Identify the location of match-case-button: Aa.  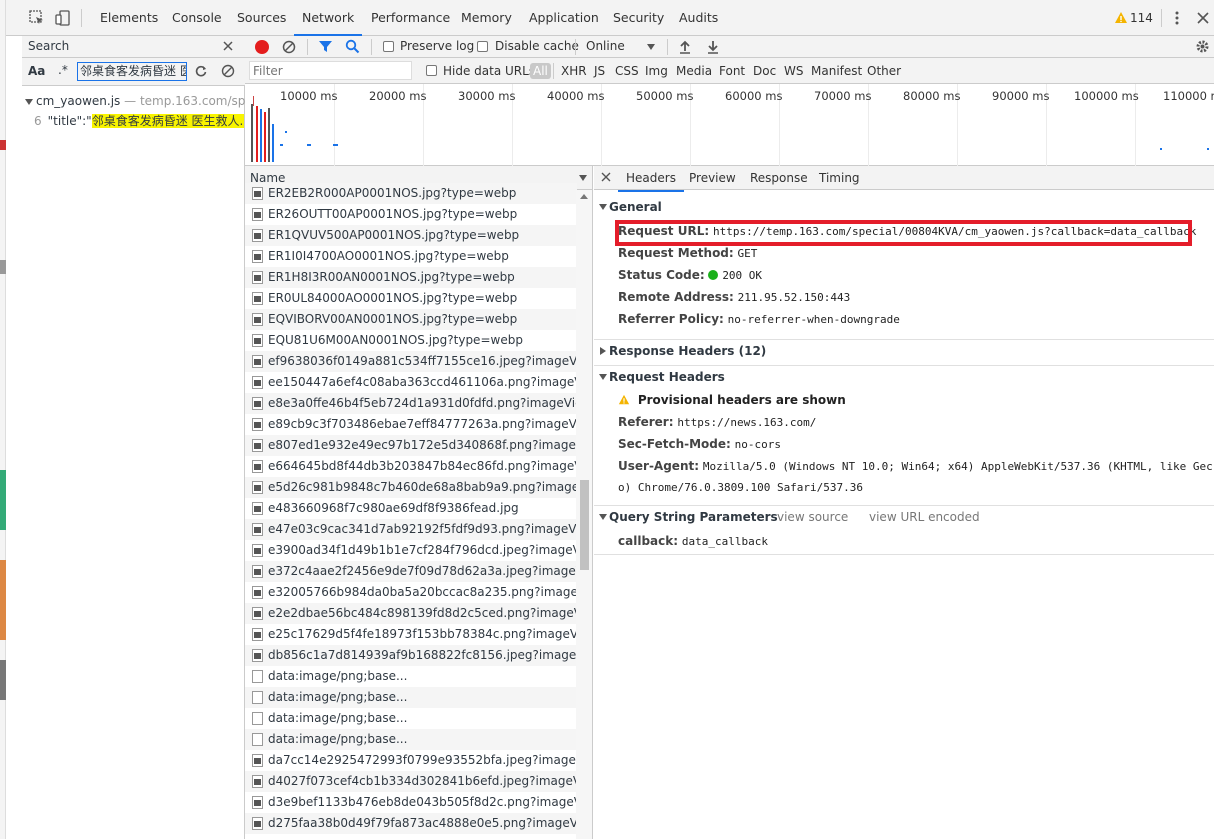
(36, 71).